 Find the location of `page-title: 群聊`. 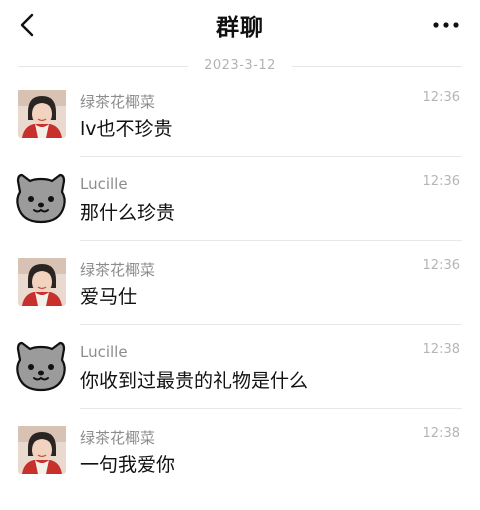

page-title: 群聊 is located at coordinates (240, 28).